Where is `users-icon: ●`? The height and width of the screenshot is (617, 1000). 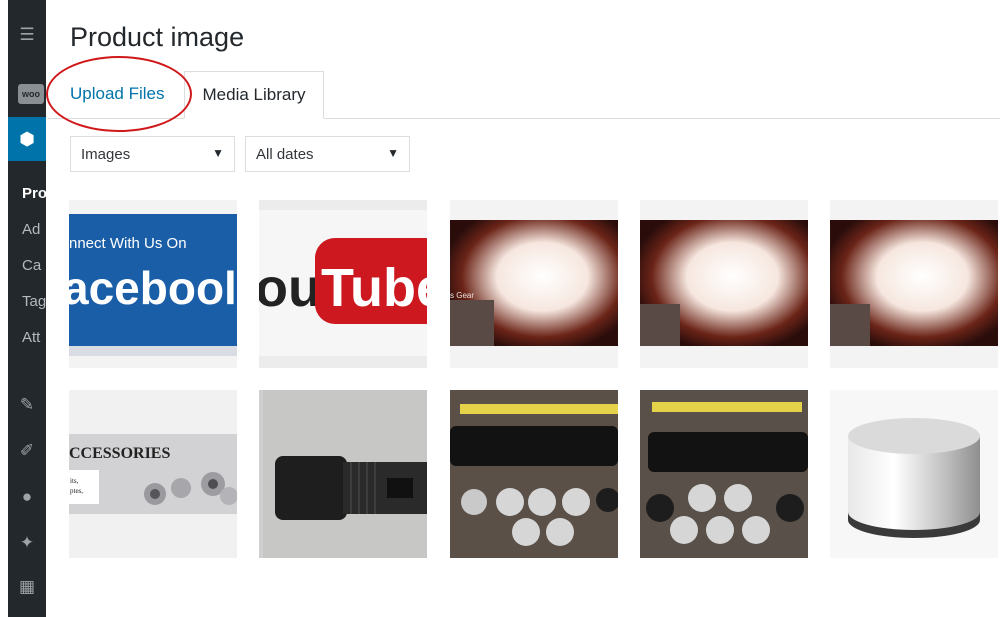 users-icon: ● is located at coordinates (27, 497).